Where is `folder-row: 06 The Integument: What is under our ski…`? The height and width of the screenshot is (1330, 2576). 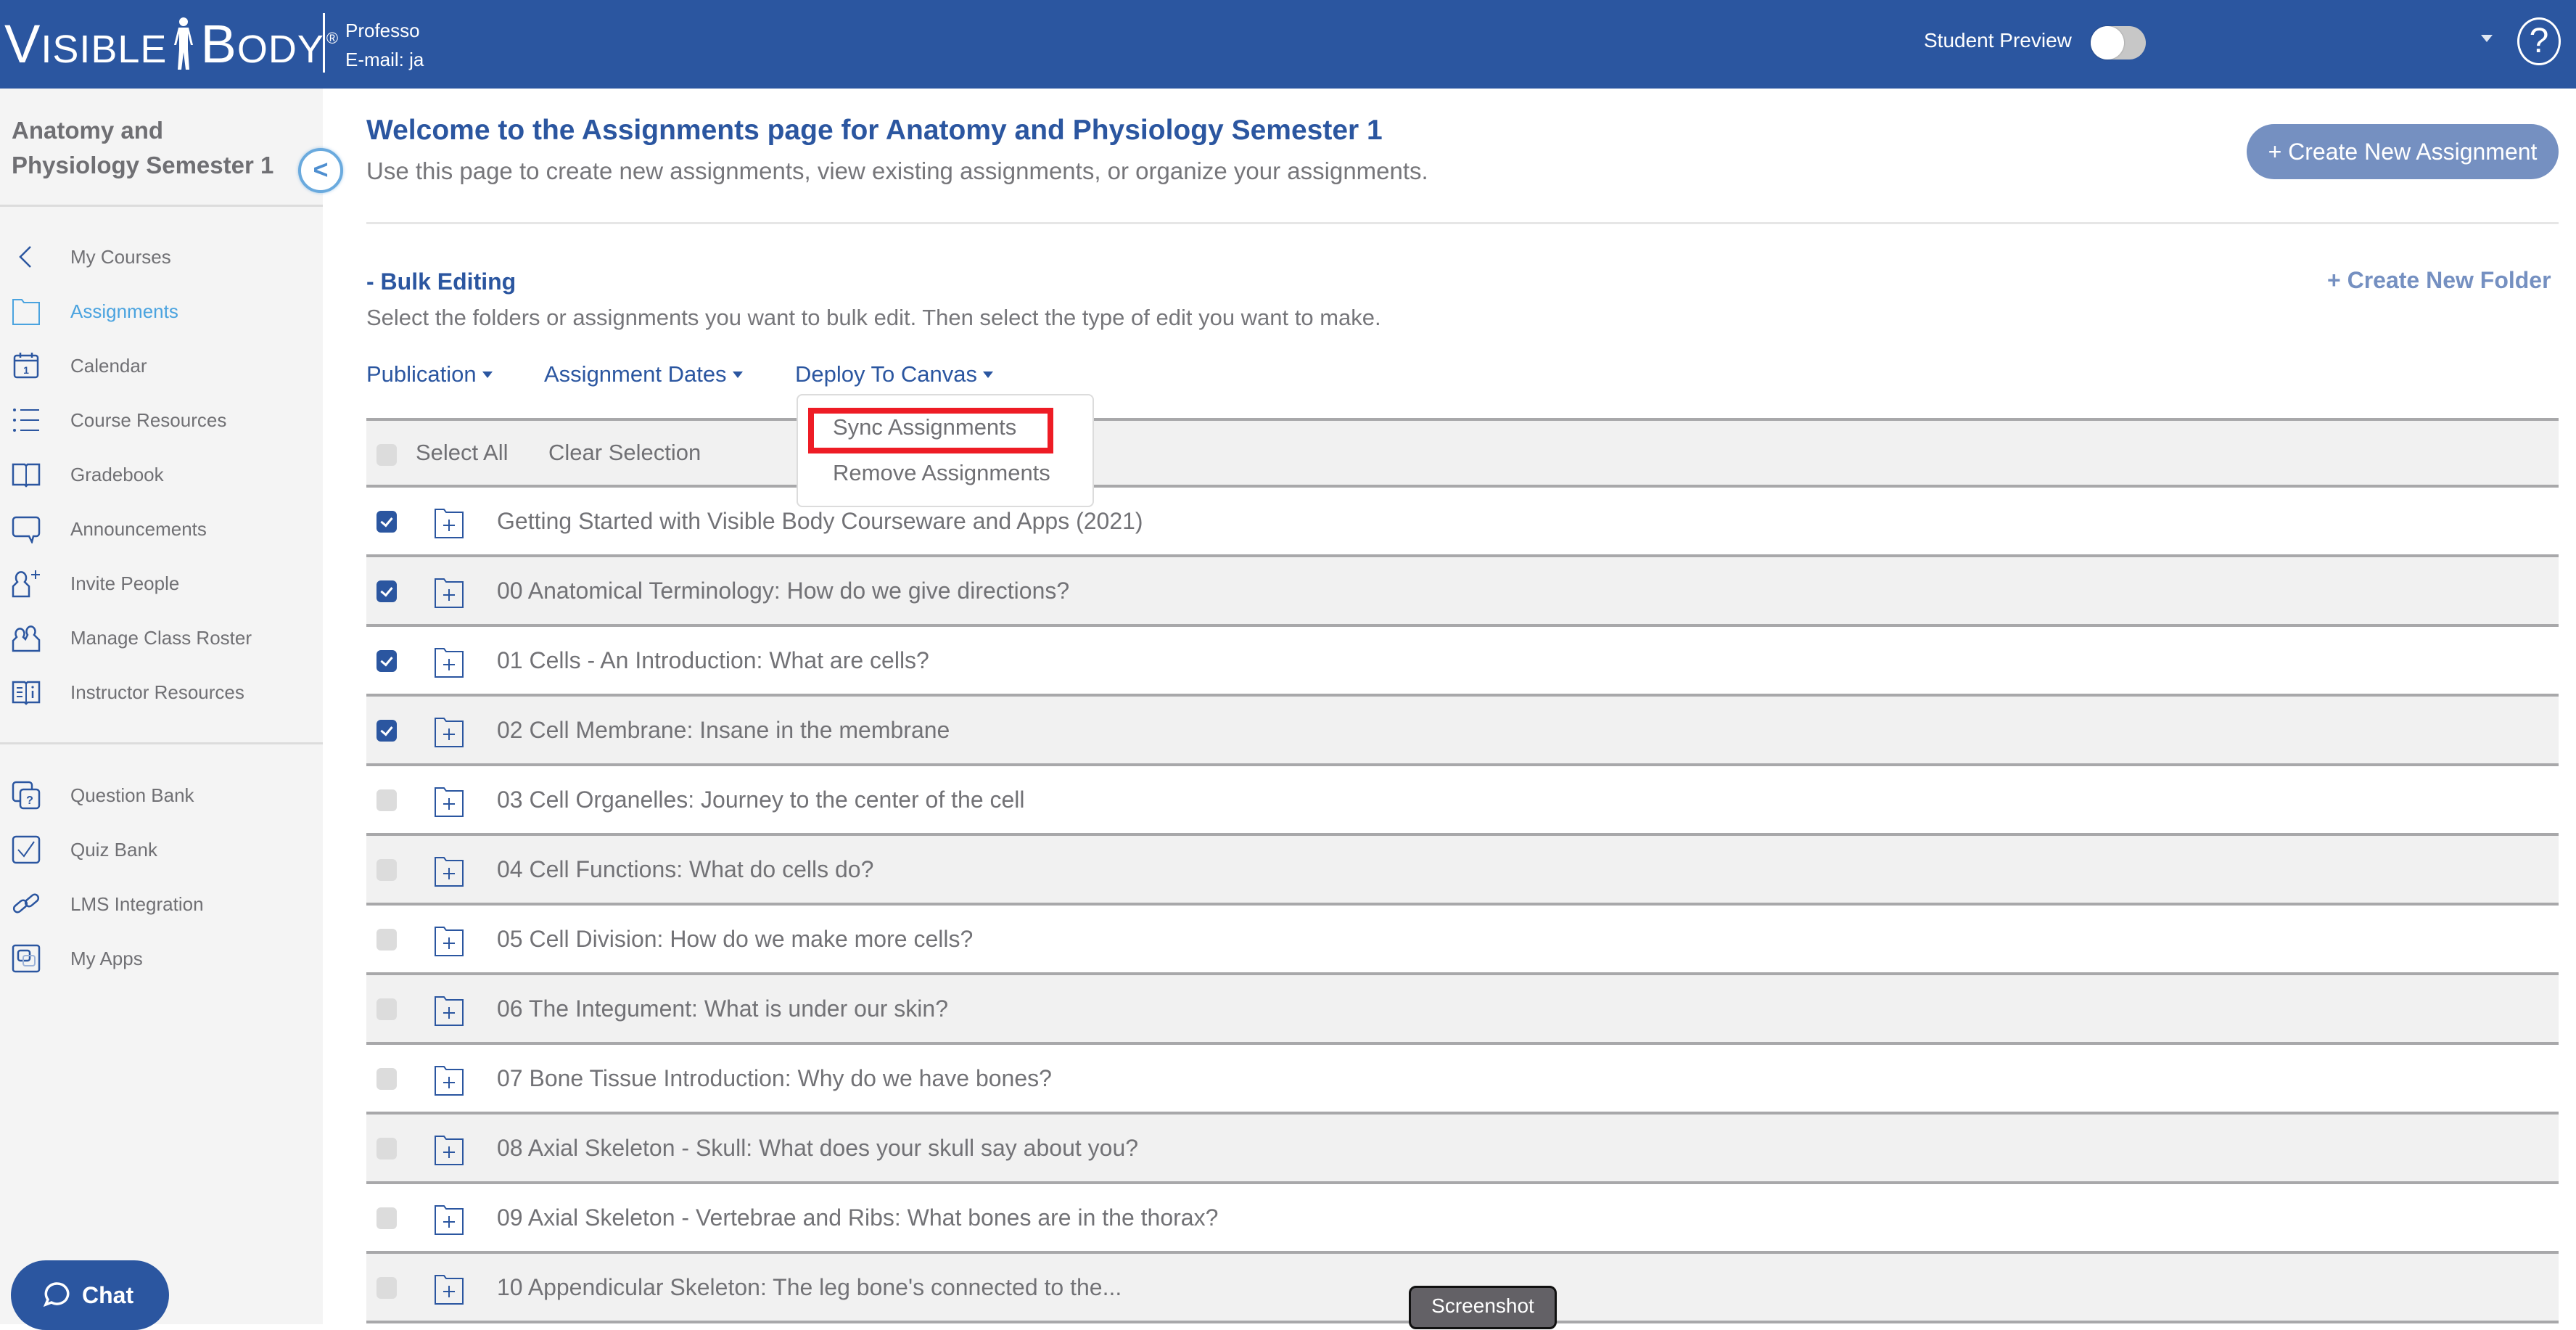
folder-row: 06 The Integument: What is under our ski… is located at coordinates (1462, 1010).